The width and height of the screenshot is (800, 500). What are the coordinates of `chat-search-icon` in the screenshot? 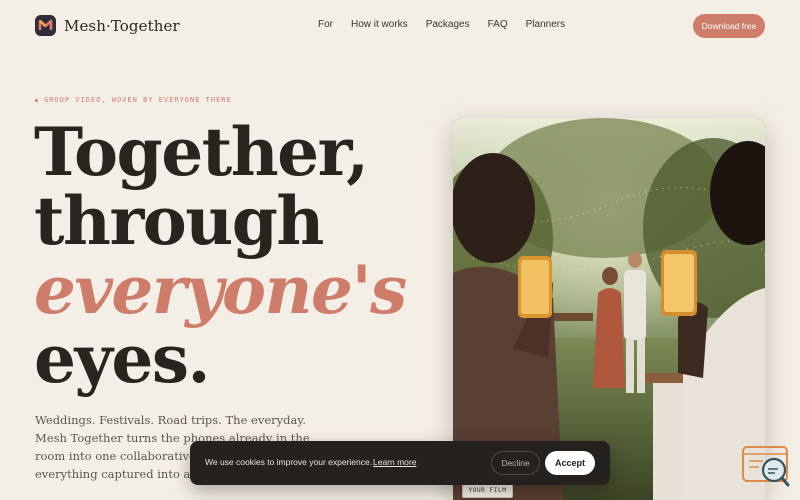 It's located at (766, 466).